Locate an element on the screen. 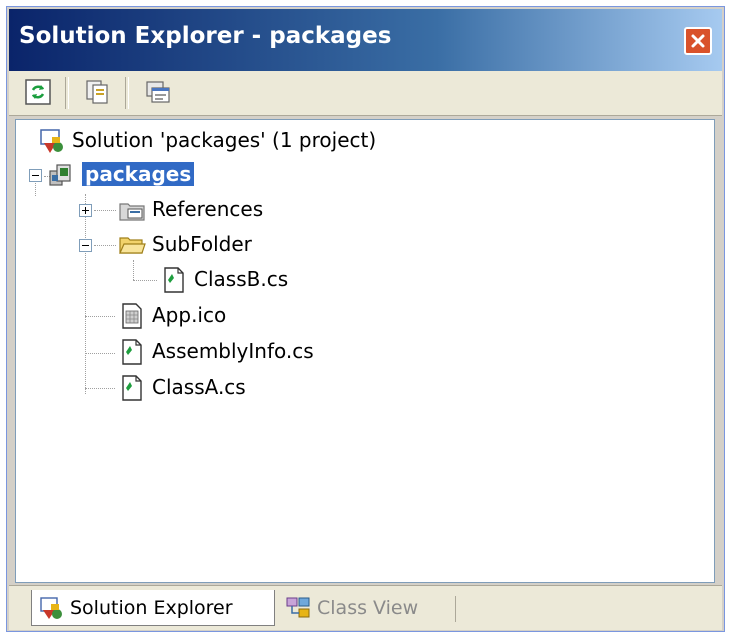  class-view-icon is located at coordinates (298, 607).